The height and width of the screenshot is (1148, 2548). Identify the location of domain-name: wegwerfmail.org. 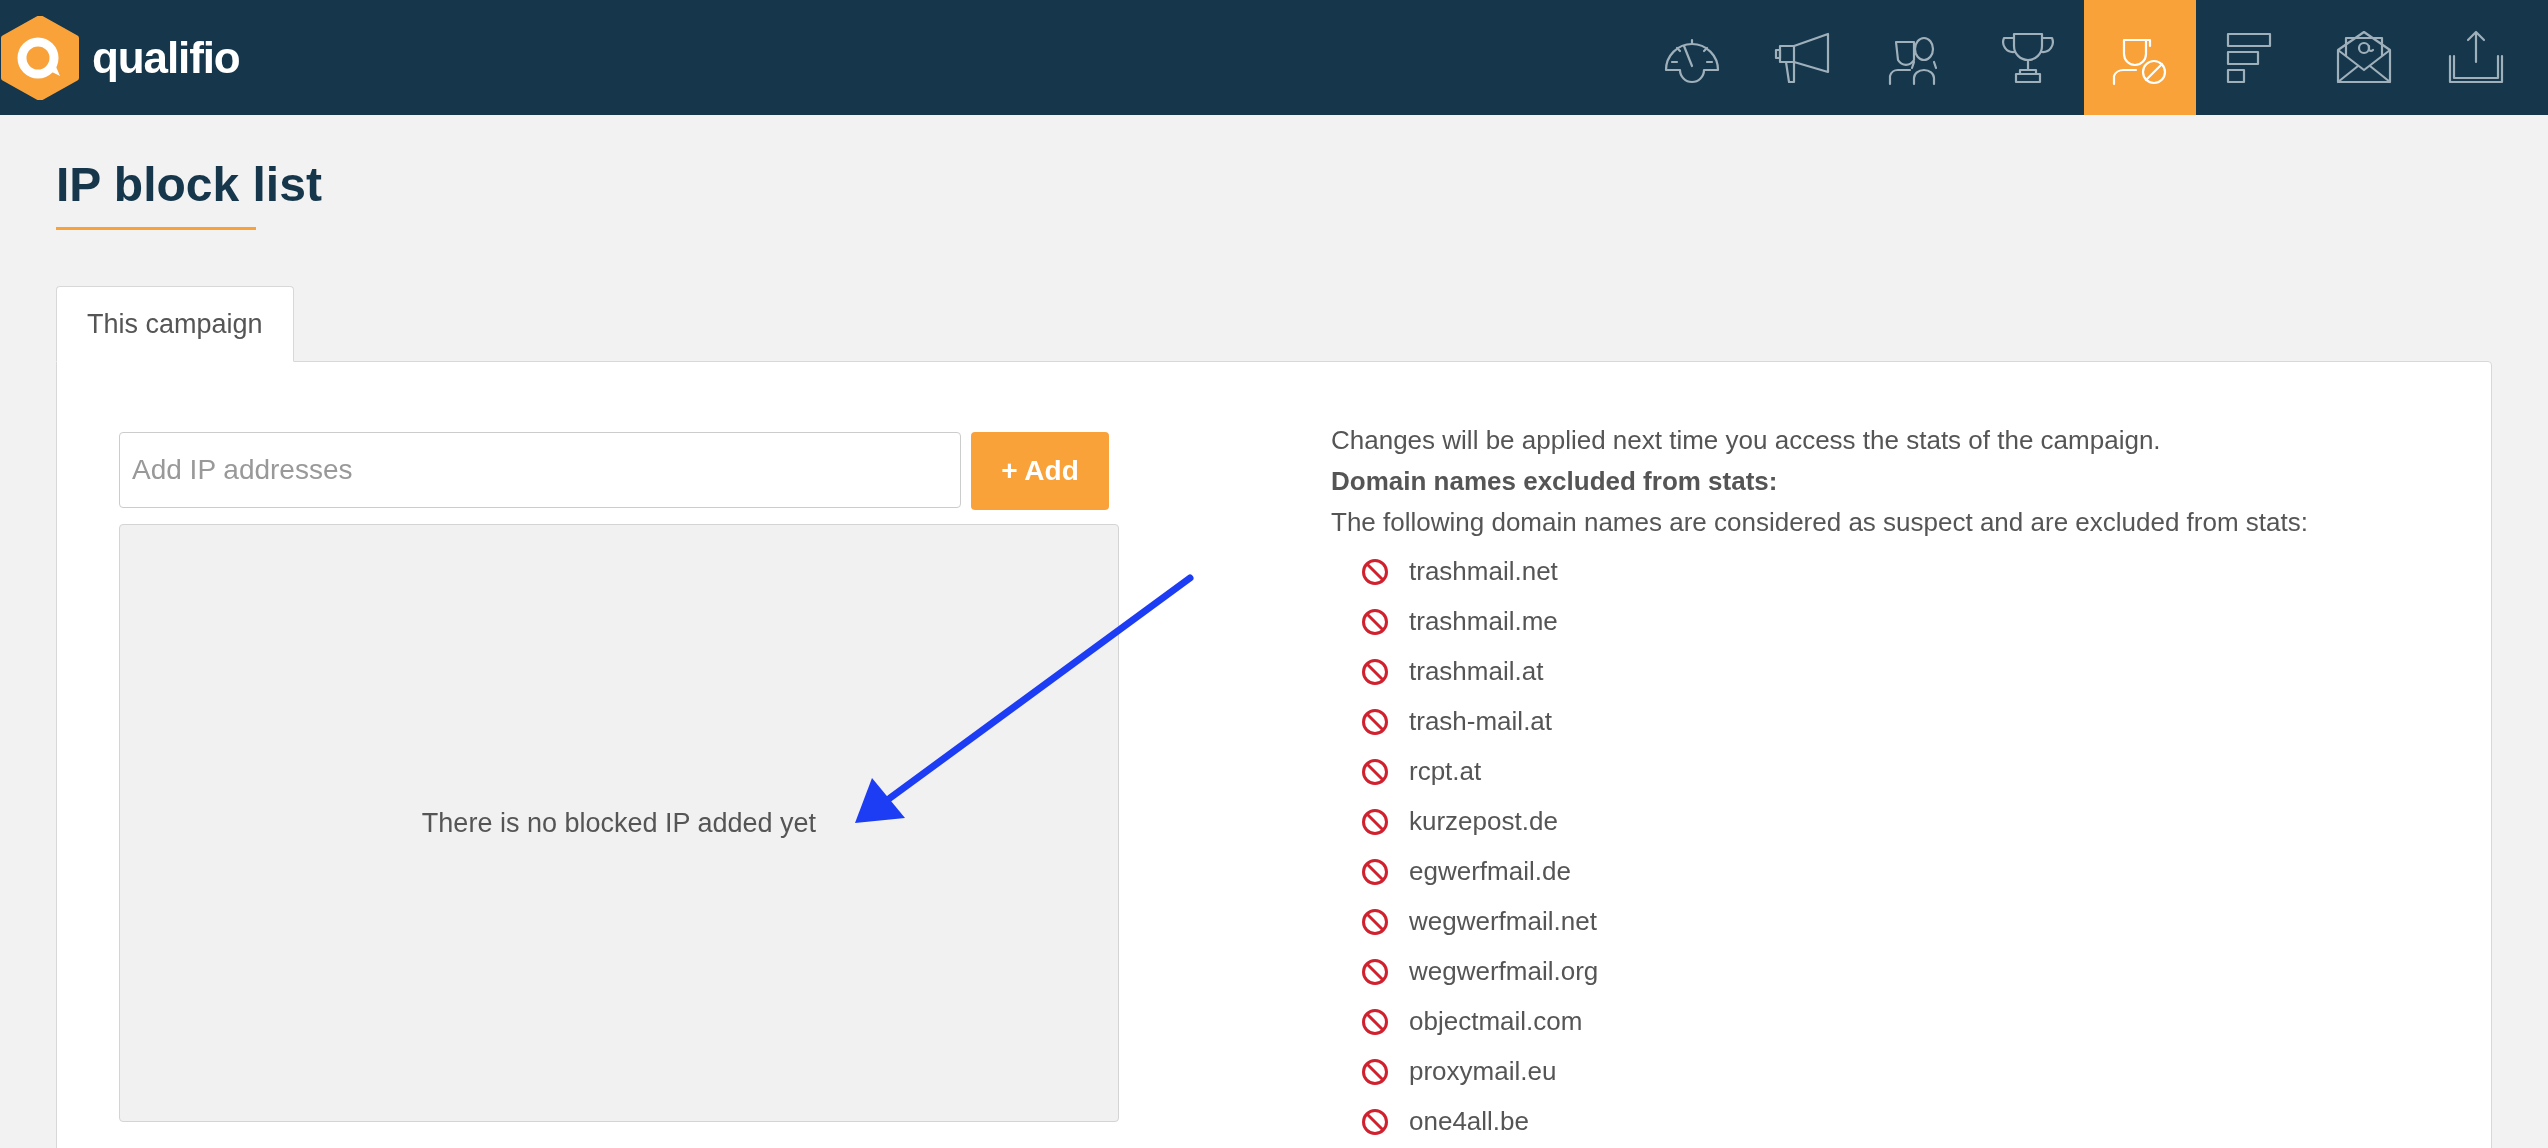
(1504, 971).